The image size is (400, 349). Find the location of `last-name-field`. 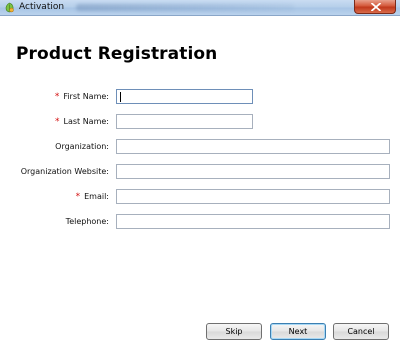

last-name-field is located at coordinates (184, 121).